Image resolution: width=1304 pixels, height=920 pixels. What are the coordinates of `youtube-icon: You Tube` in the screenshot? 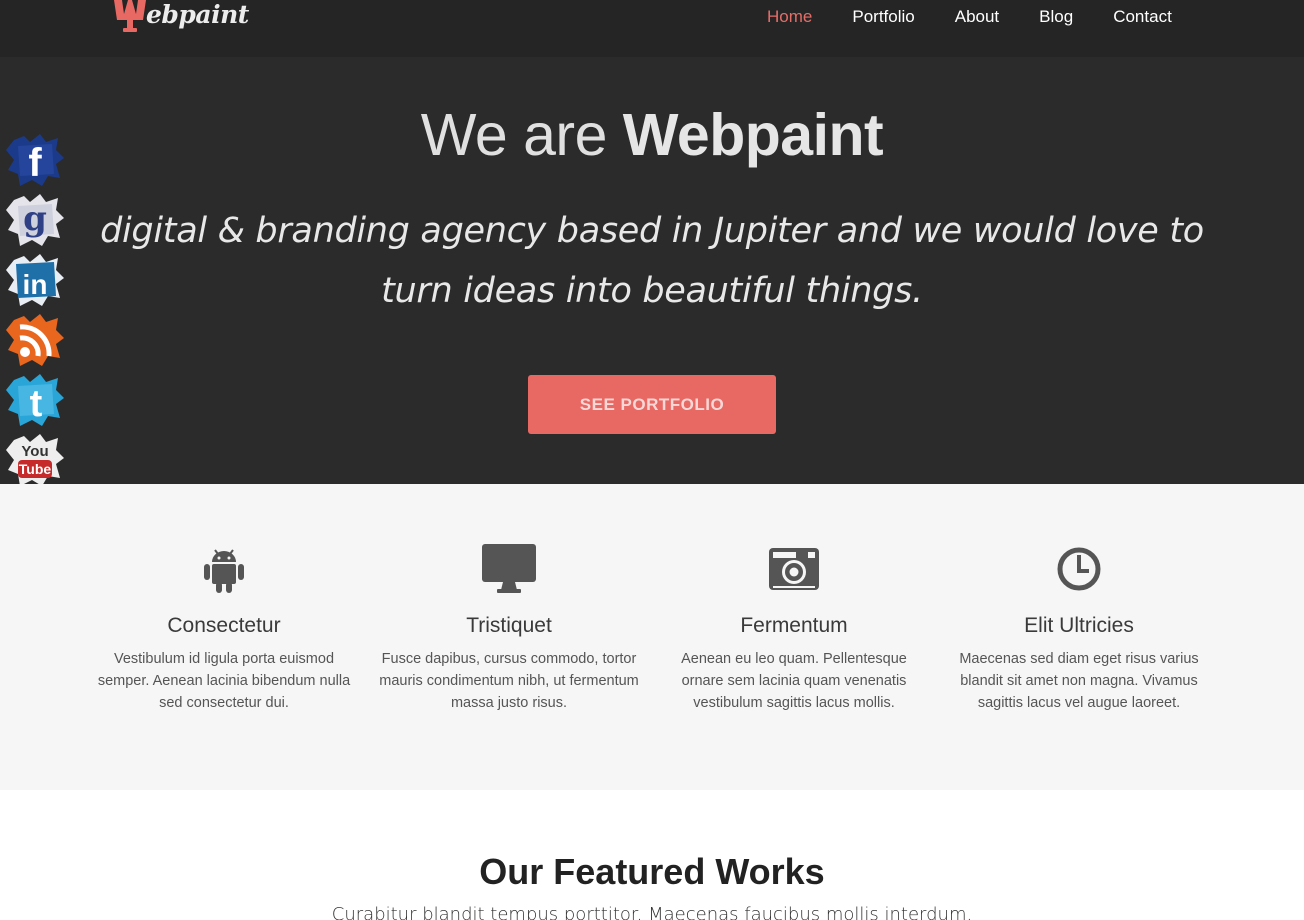 It's located at (35, 461).